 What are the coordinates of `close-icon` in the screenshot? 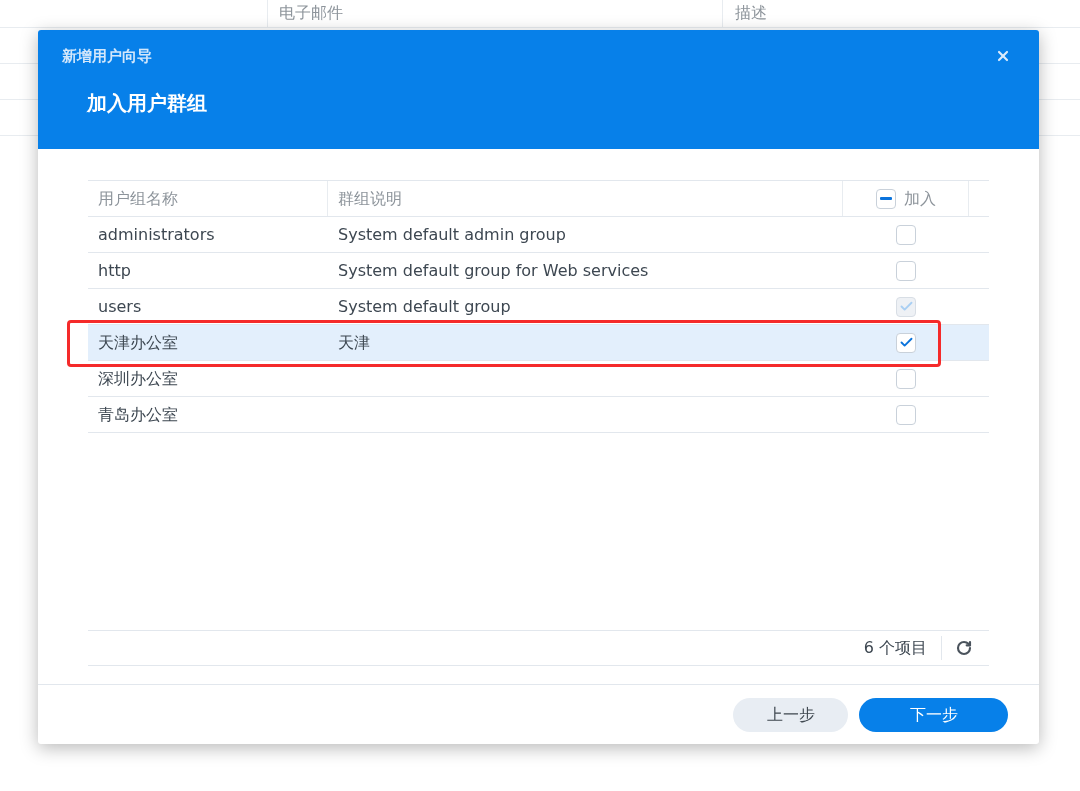 It's located at (1003, 56).